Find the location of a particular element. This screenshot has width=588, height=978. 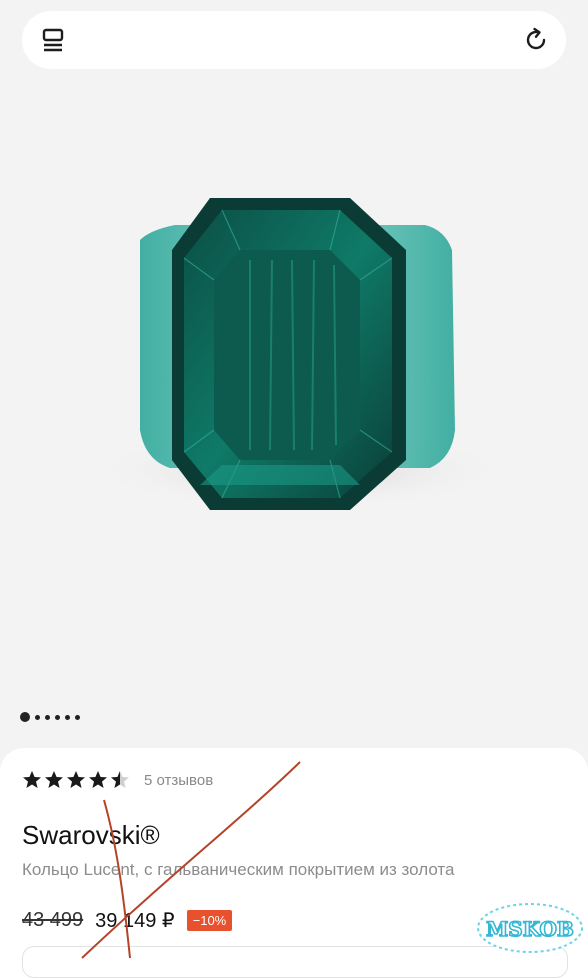

carousel-dot-active is located at coordinates (25, 717).